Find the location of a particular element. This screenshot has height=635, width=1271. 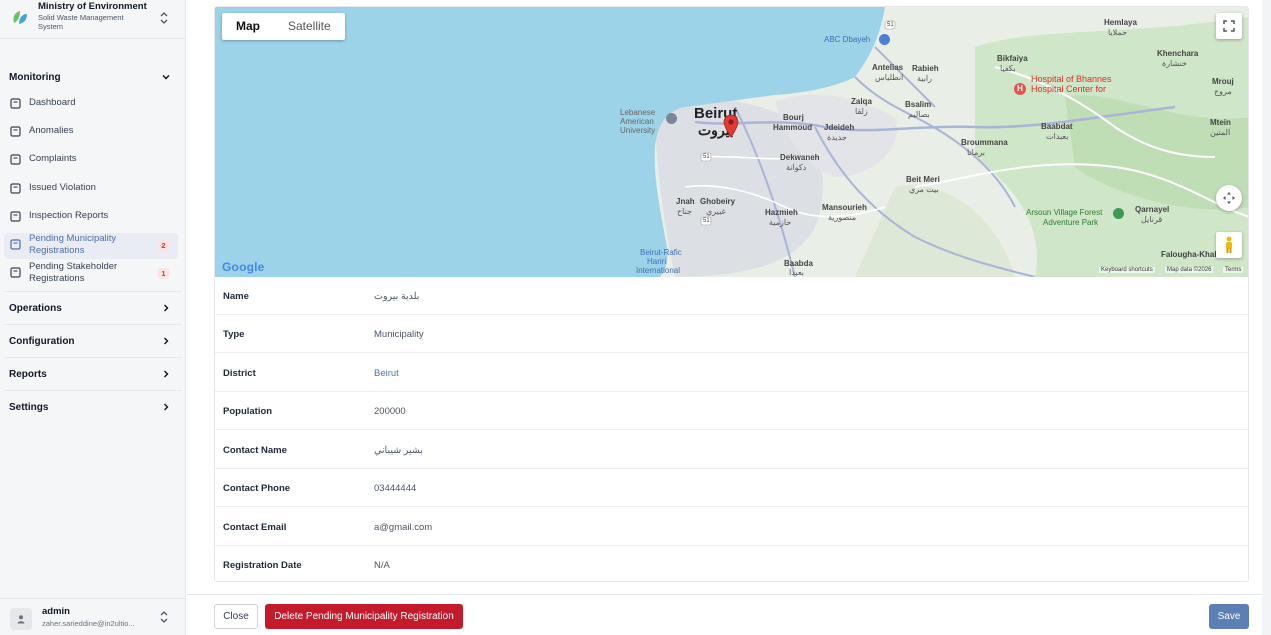

map-label-bsalim-ar: بصاليم is located at coordinates (919, 114).